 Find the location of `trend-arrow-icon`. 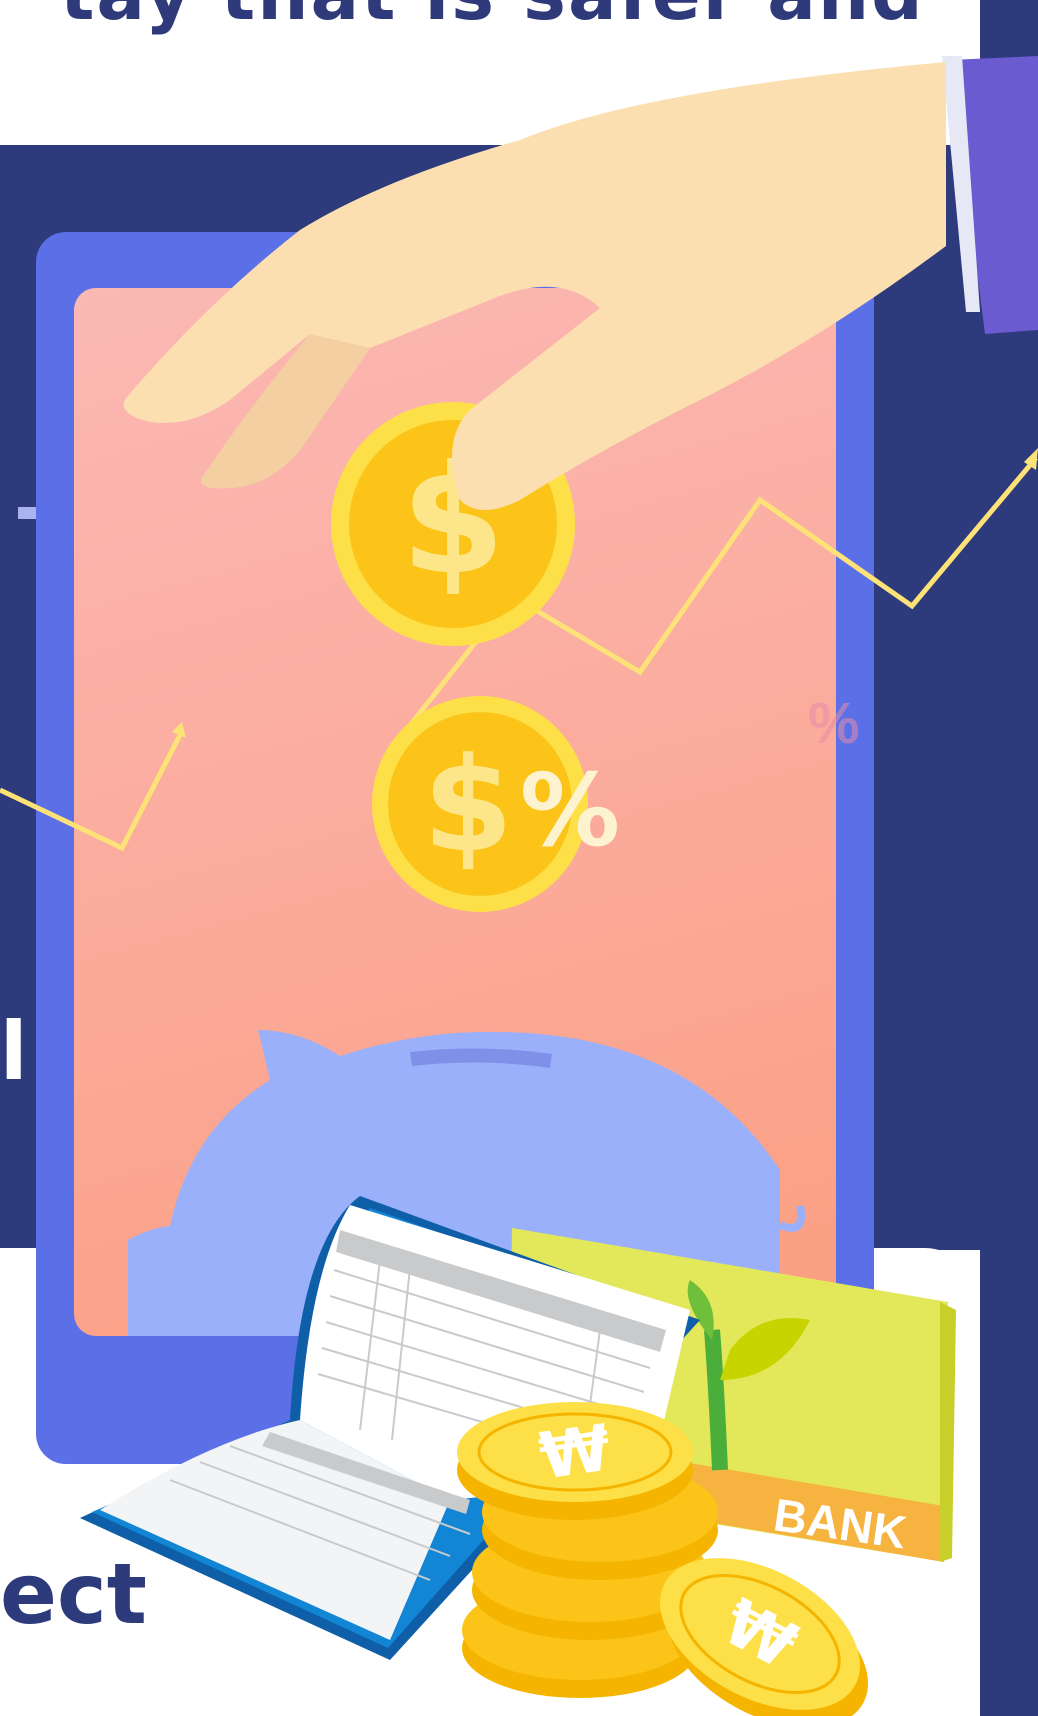

trend-arrow-icon is located at coordinates (93, 787).